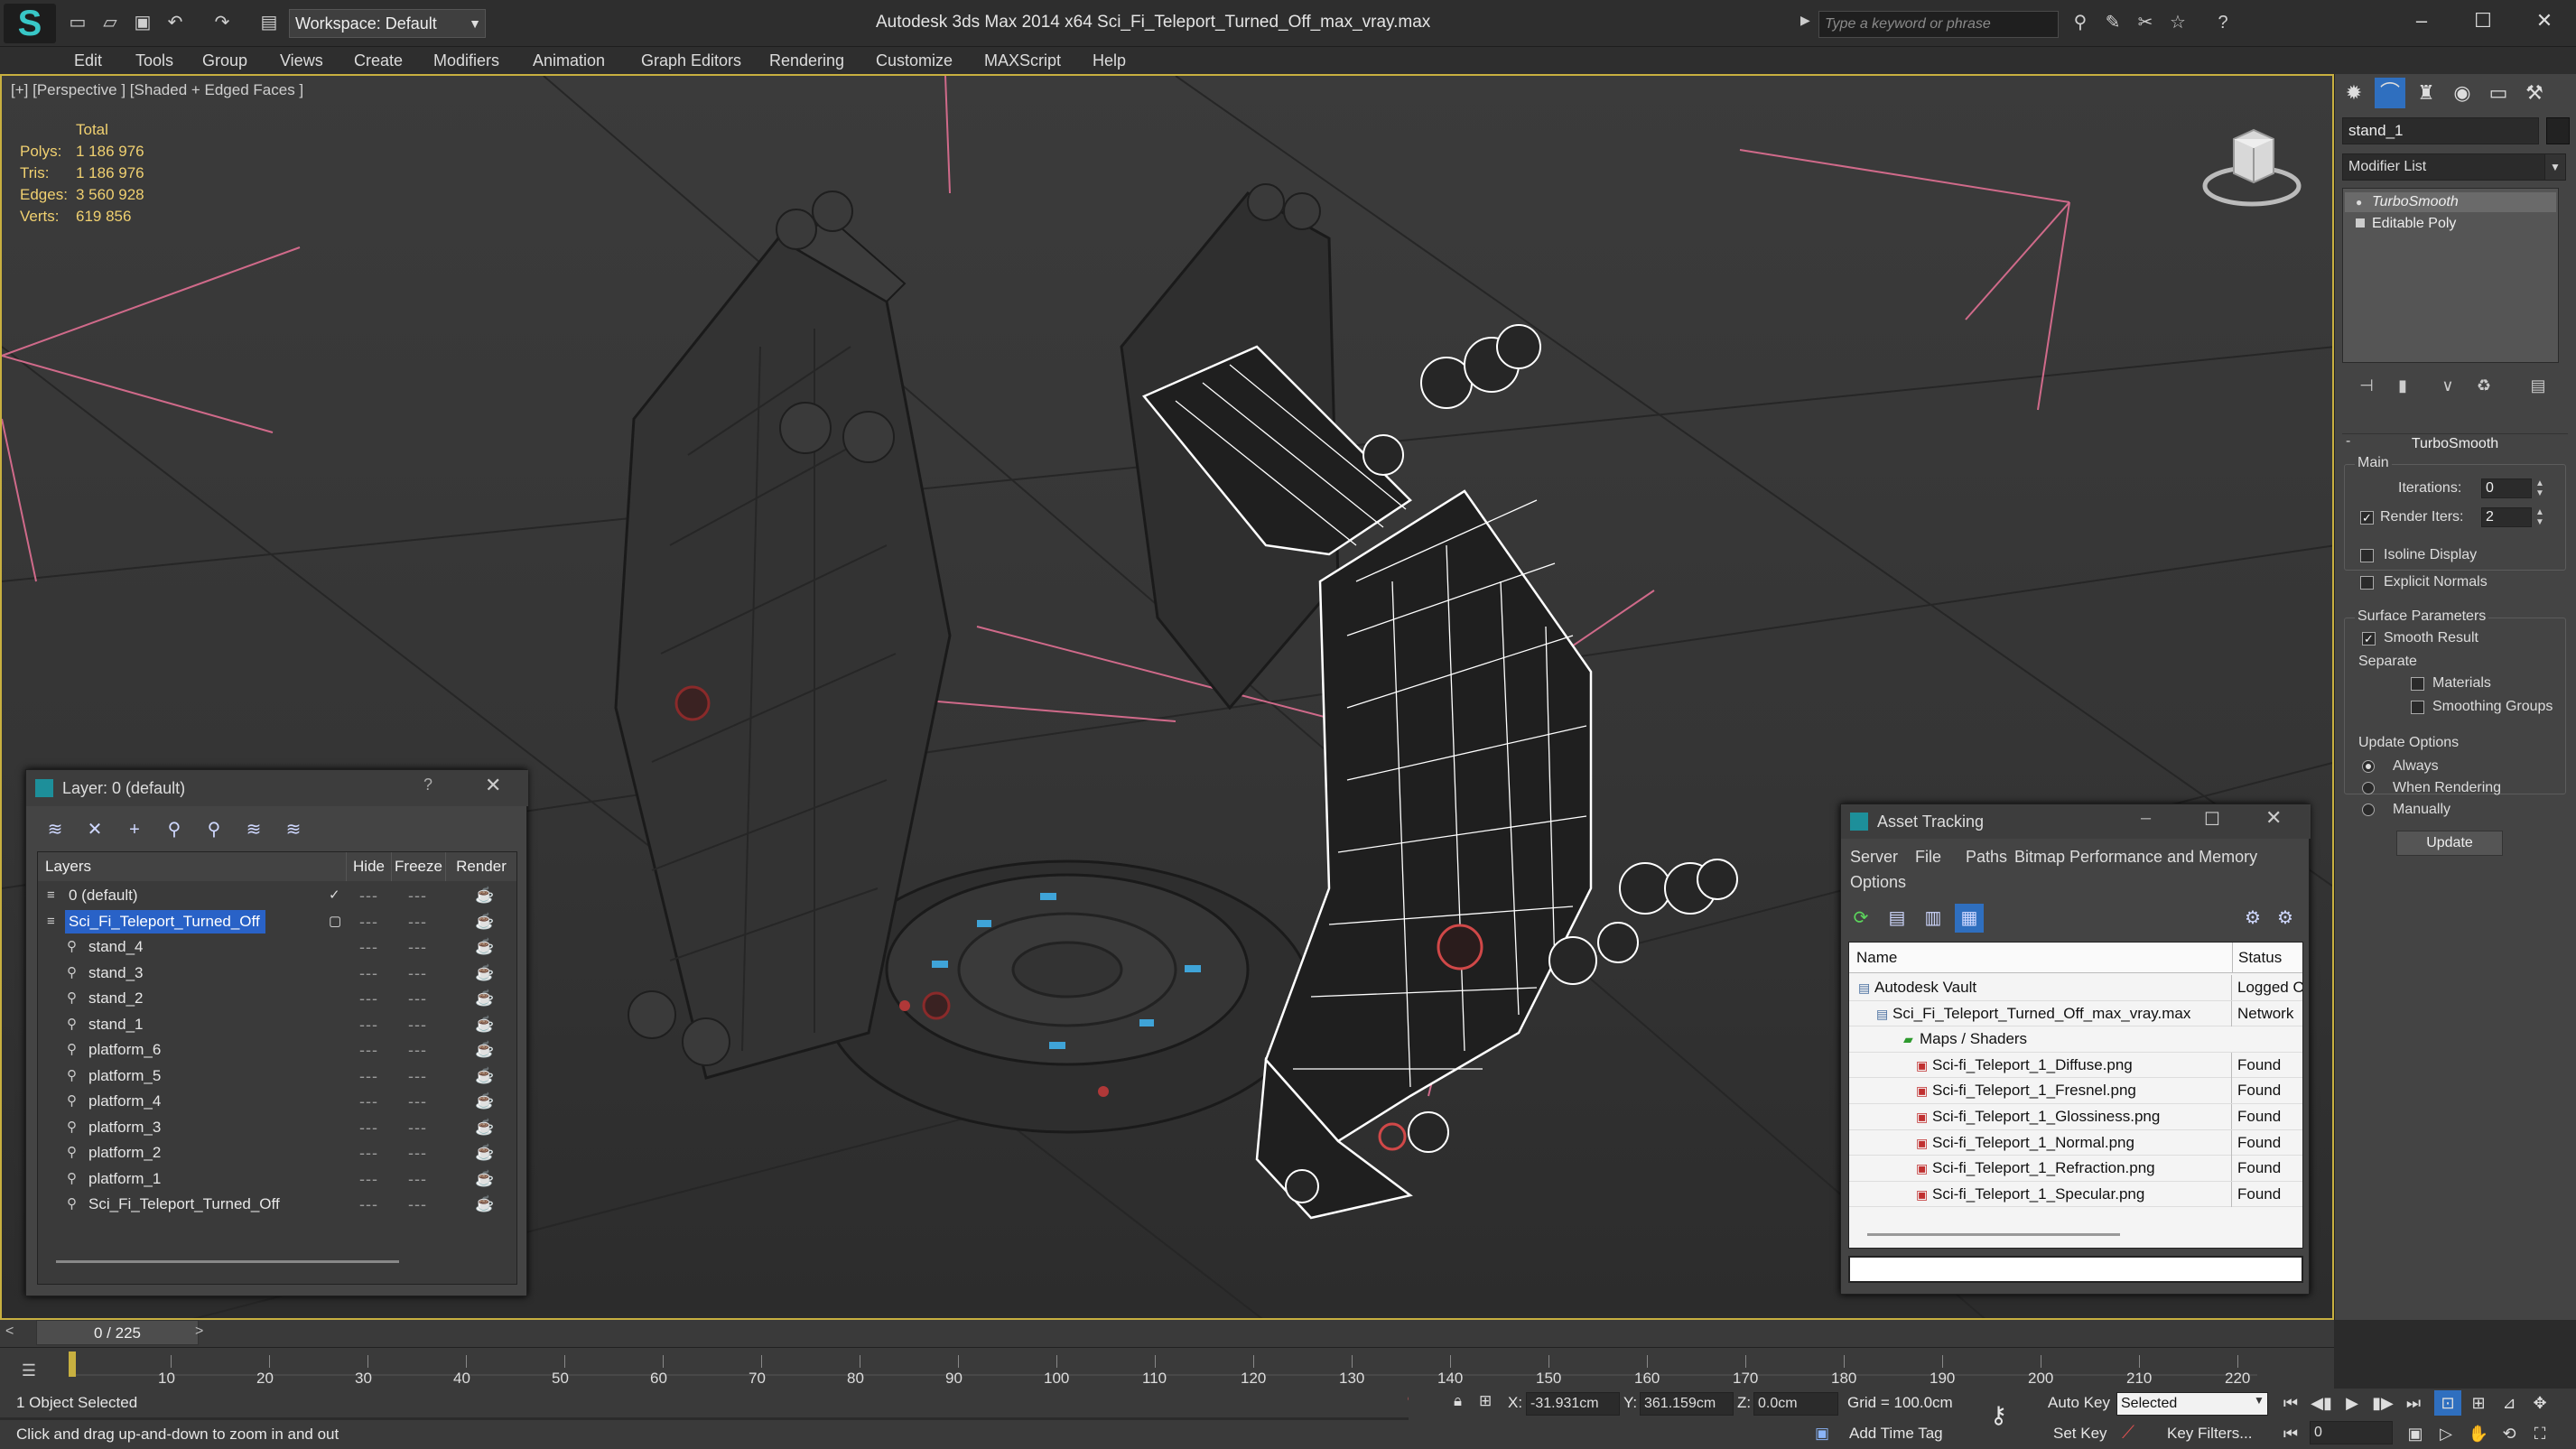 Image resolution: width=2576 pixels, height=1449 pixels. Describe the element at coordinates (2192, 1404) in the screenshot. I see `selection-set-dropdown: Selected` at that location.